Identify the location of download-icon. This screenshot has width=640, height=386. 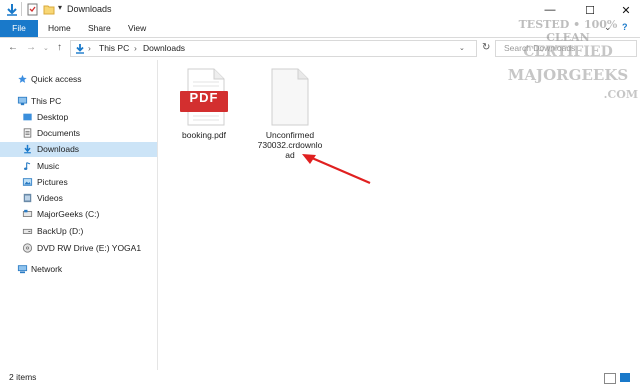
(27, 149).